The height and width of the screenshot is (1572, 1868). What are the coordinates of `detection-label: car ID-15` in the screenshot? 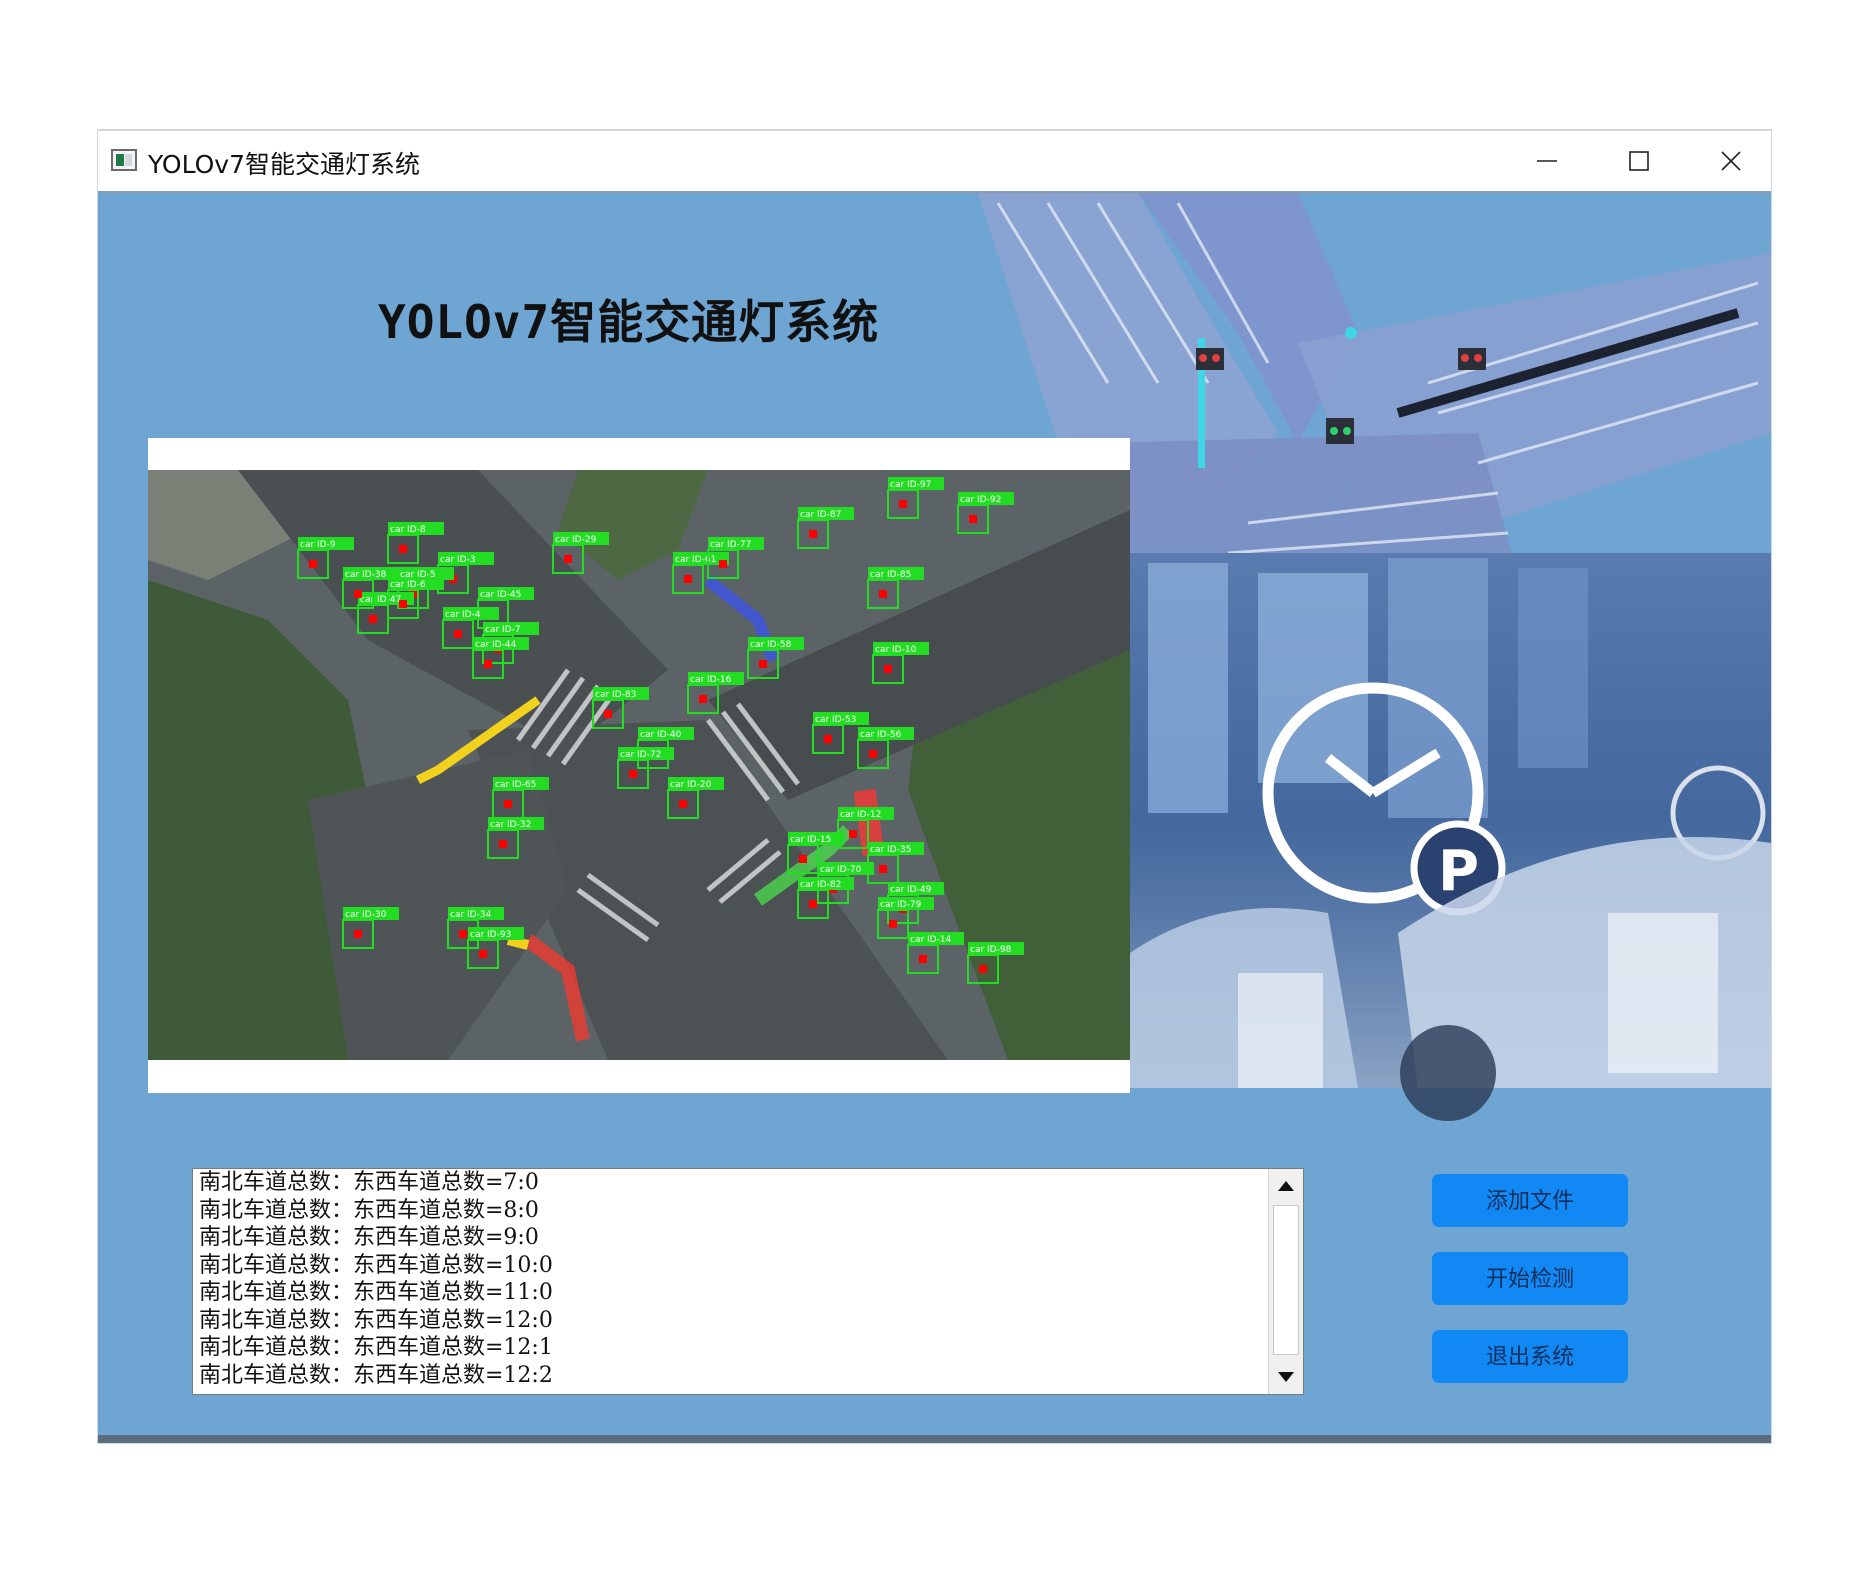 It's located at (810, 840).